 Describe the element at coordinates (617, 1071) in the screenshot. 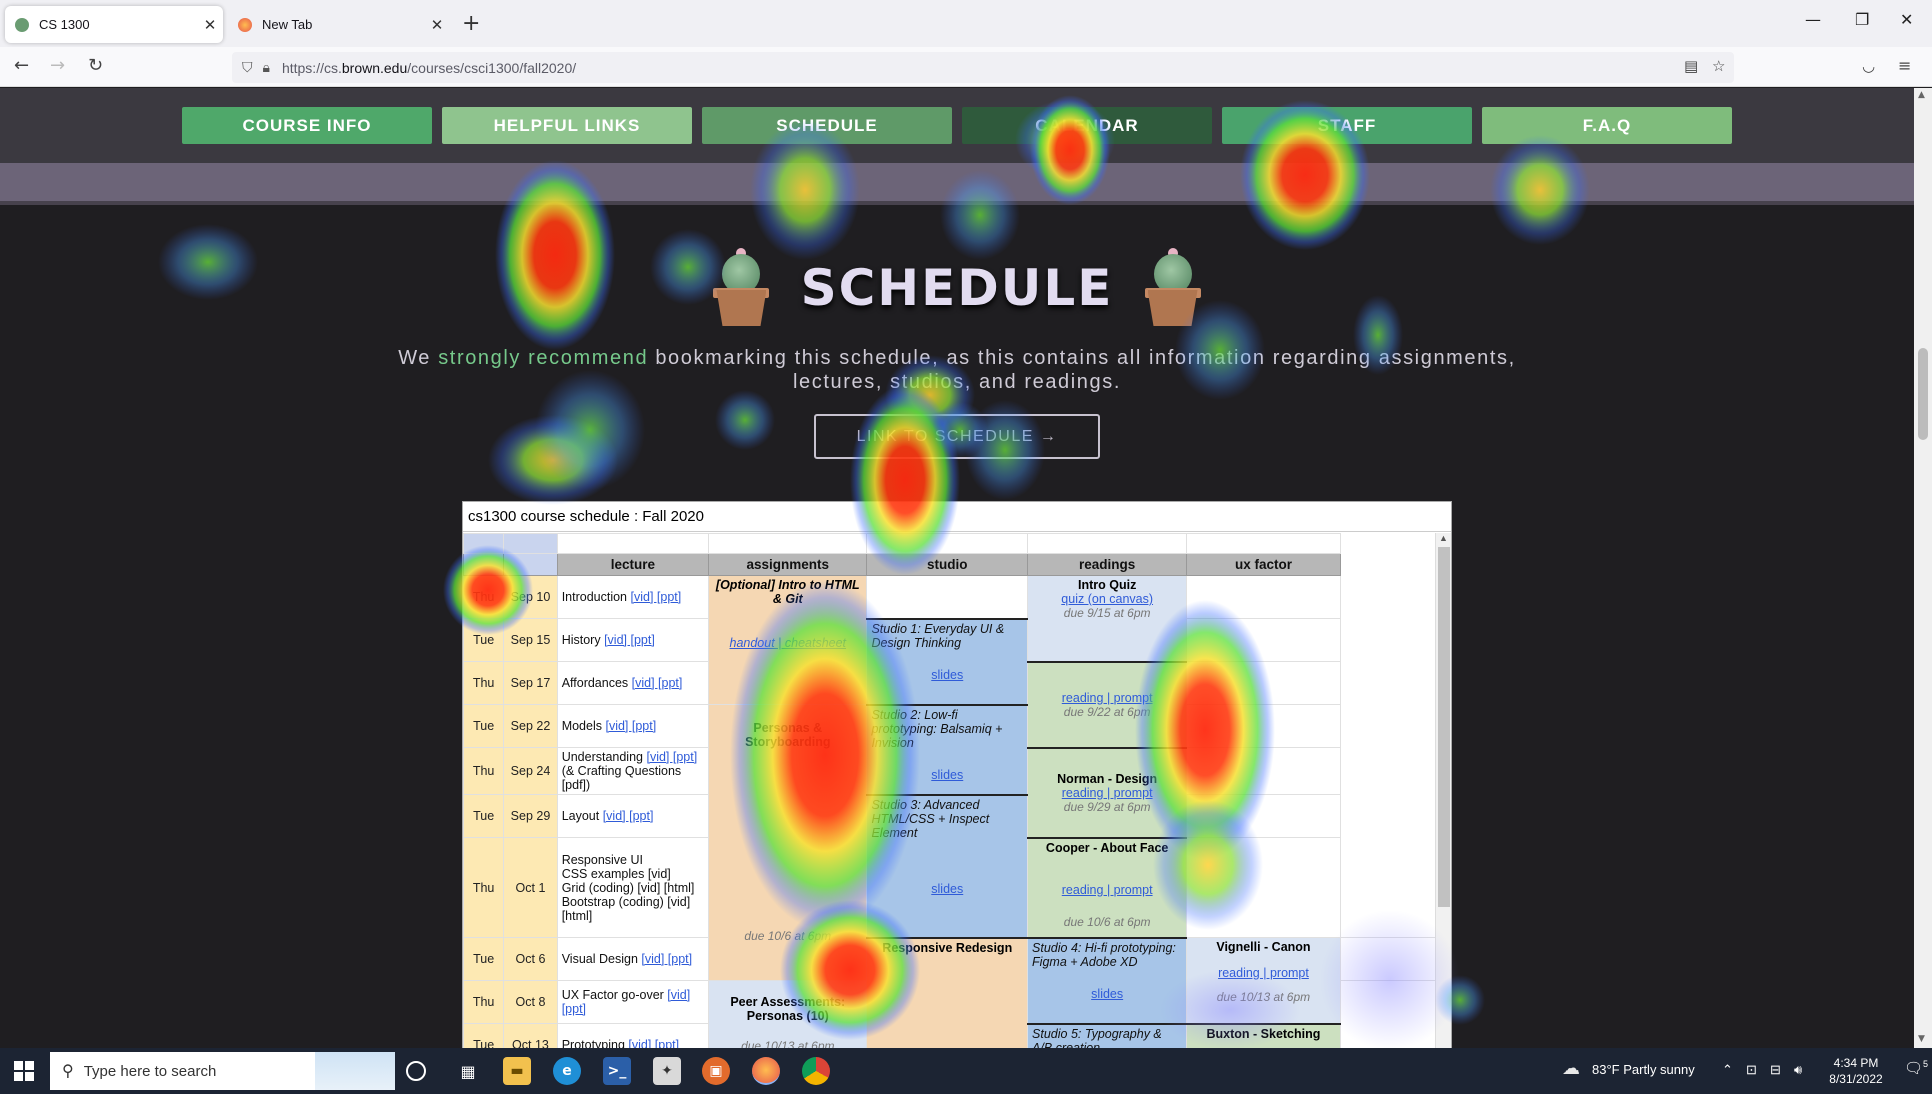

I see `powershell-icon: >_` at that location.